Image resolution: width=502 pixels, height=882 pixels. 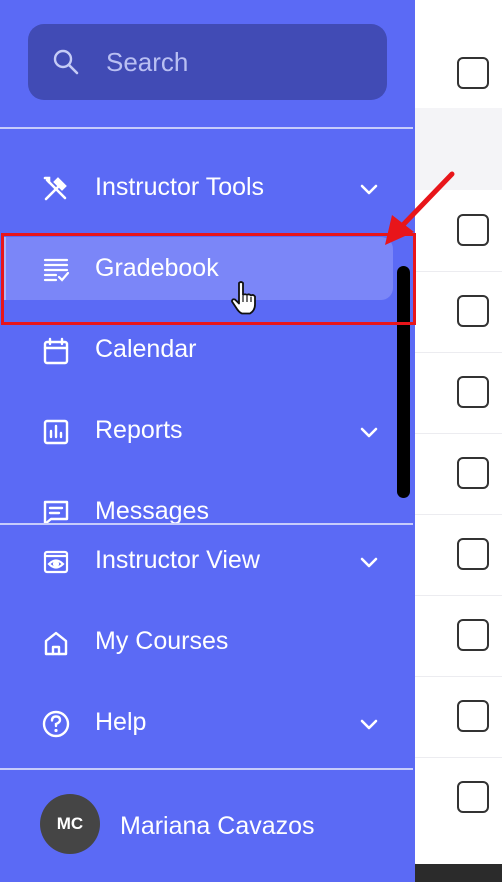 What do you see at coordinates (56, 511) in the screenshot?
I see `messages-icon` at bounding box center [56, 511].